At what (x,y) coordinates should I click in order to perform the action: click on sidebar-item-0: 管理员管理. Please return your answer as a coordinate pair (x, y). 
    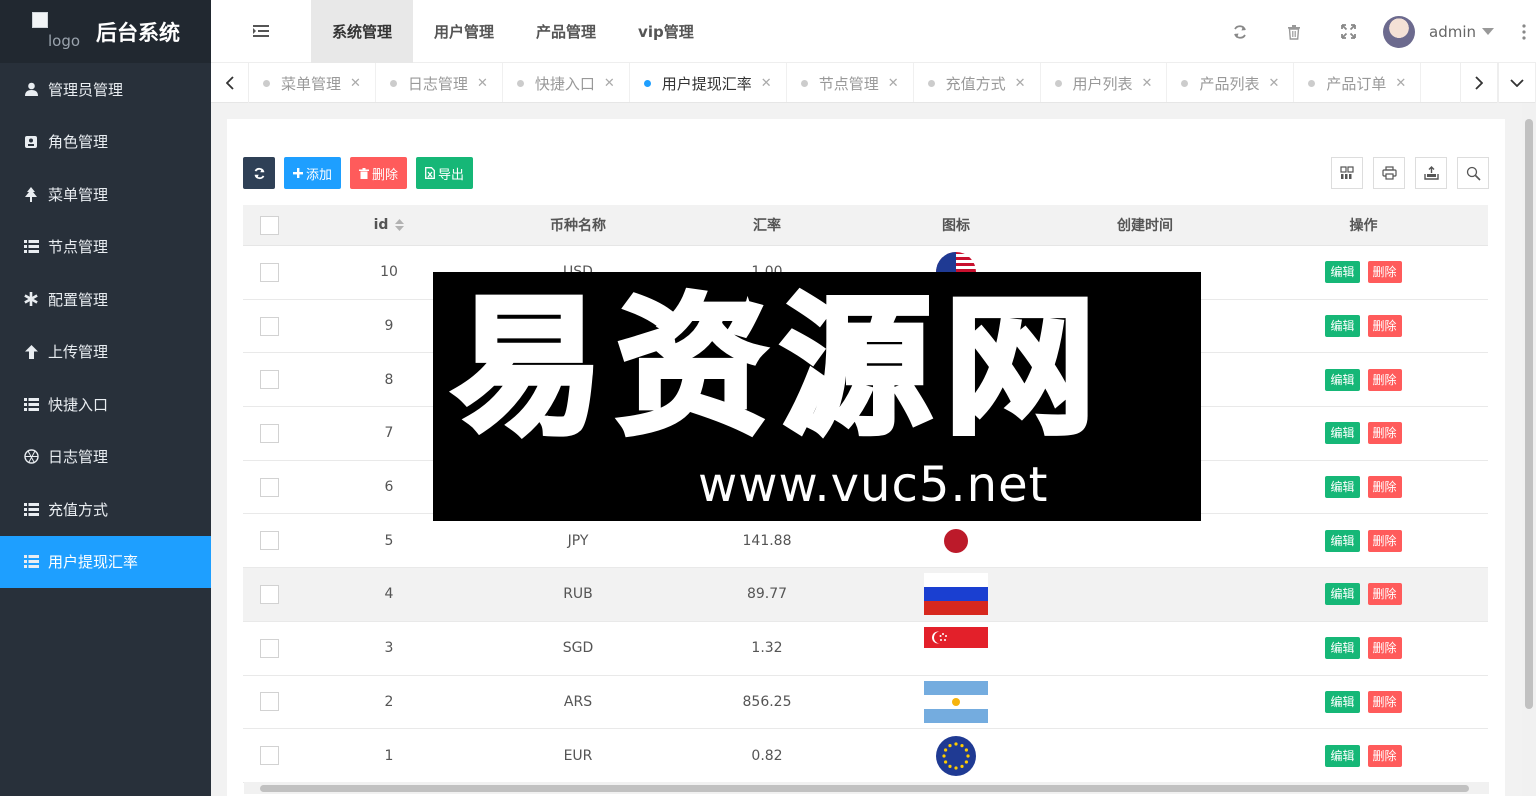
    Looking at the image, I should click on (105, 89).